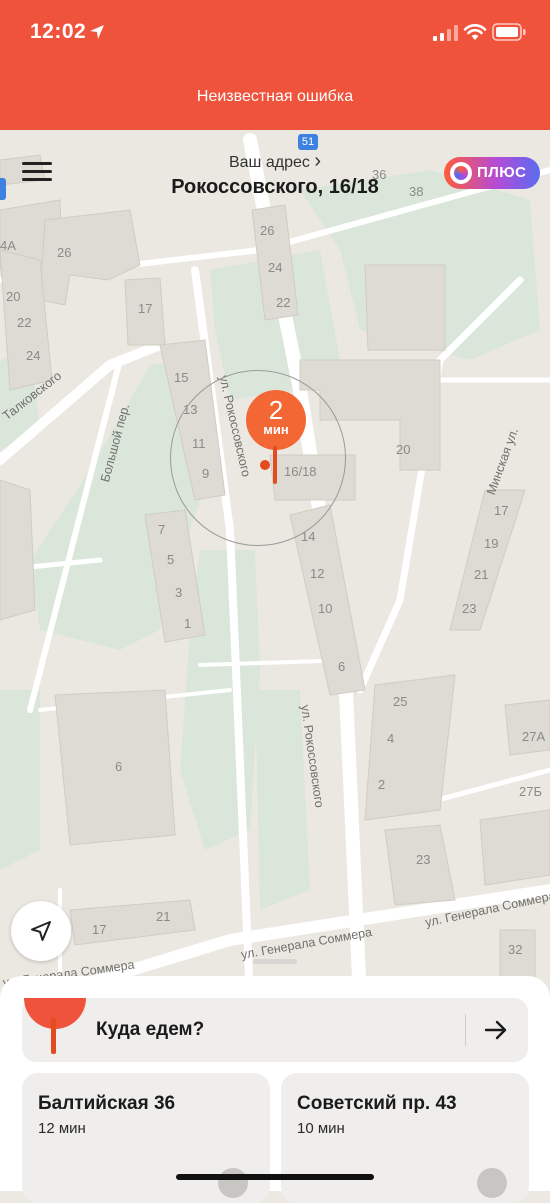 This screenshot has height=1203, width=550. What do you see at coordinates (276, 429) in the screenshot?
I see `pin-eta-unit: мин` at bounding box center [276, 429].